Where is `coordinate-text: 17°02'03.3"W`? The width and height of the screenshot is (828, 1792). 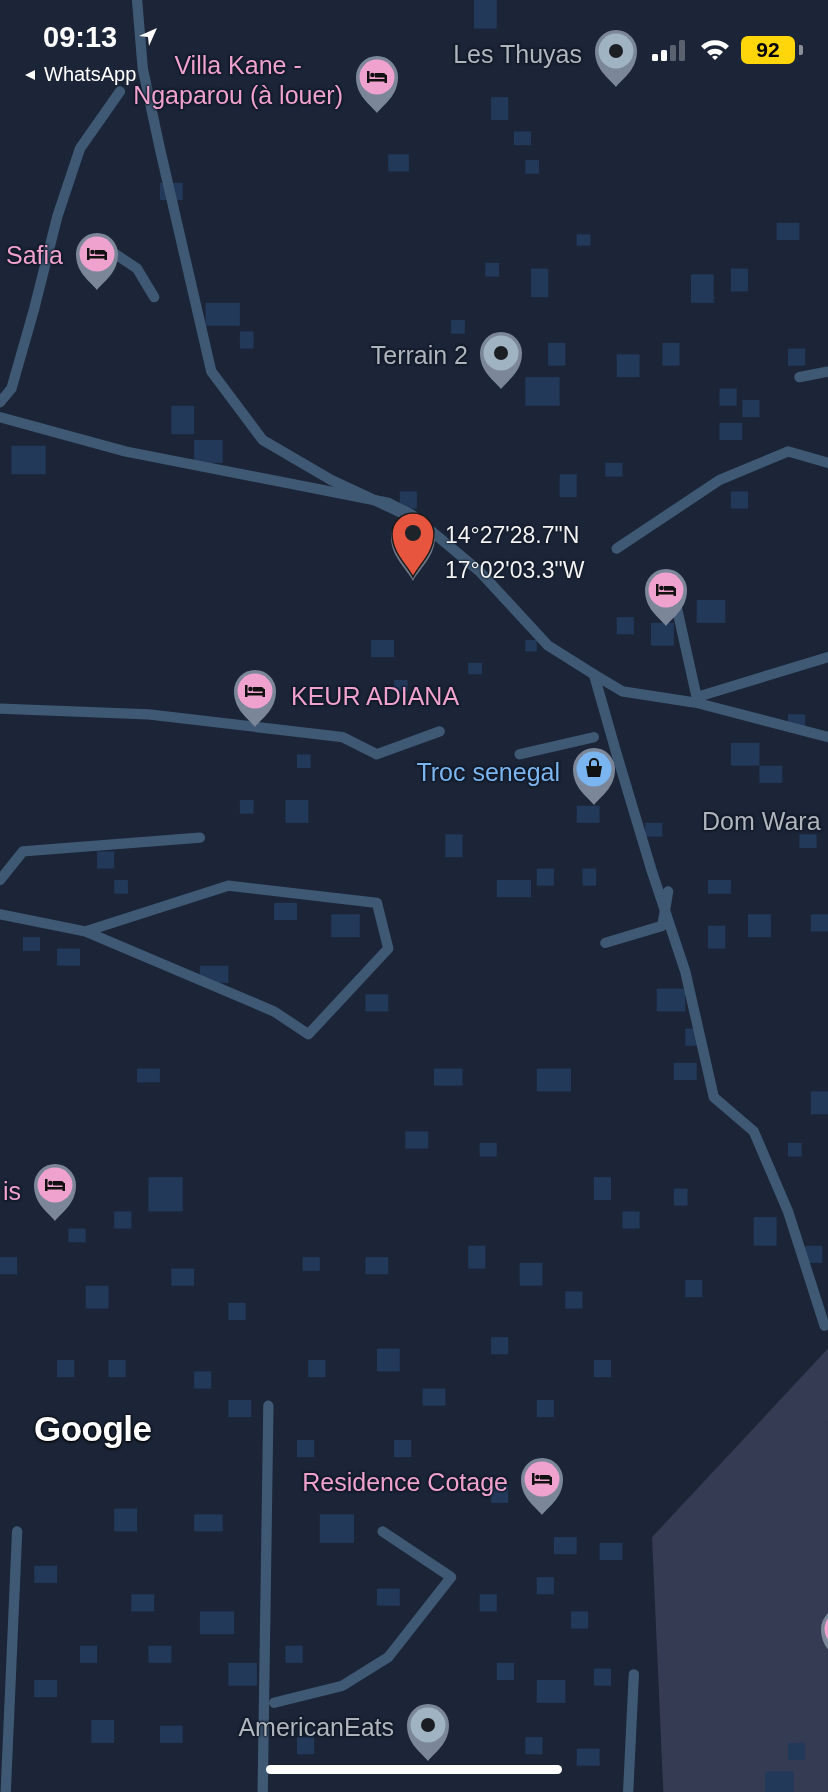 coordinate-text: 17°02'03.3"W is located at coordinates (515, 570).